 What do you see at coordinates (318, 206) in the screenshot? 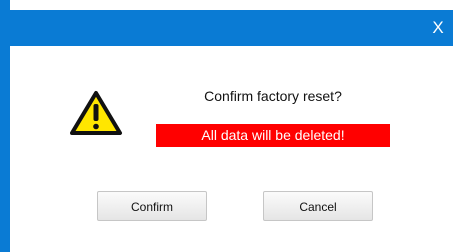
I see `cancel-button: Cancel` at bounding box center [318, 206].